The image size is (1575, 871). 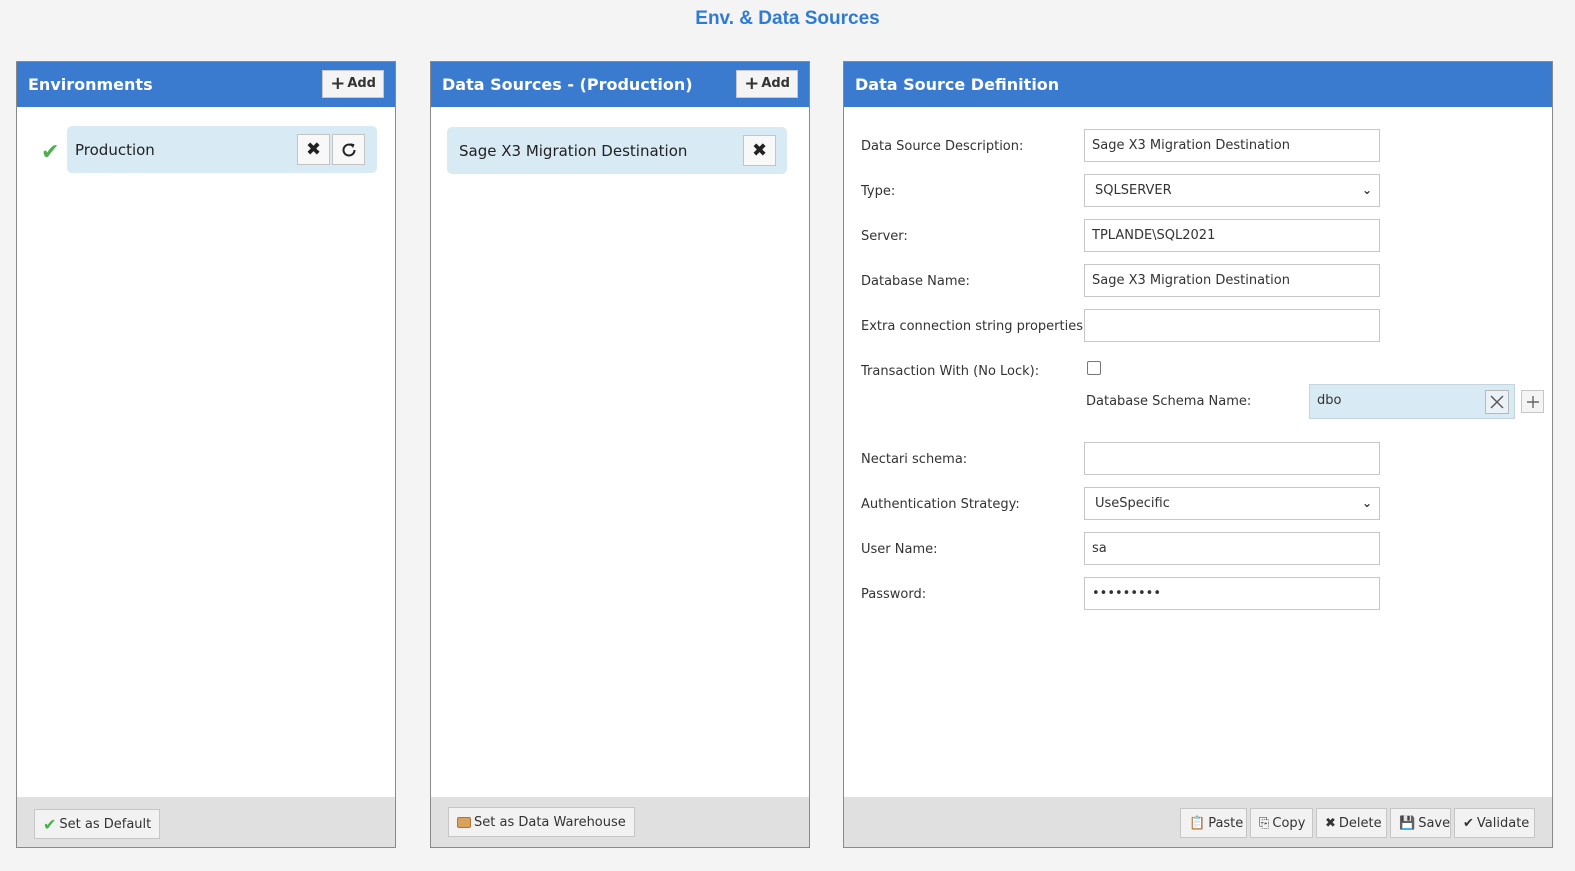 I want to click on set-default-label: Set as Default, so click(x=105, y=824).